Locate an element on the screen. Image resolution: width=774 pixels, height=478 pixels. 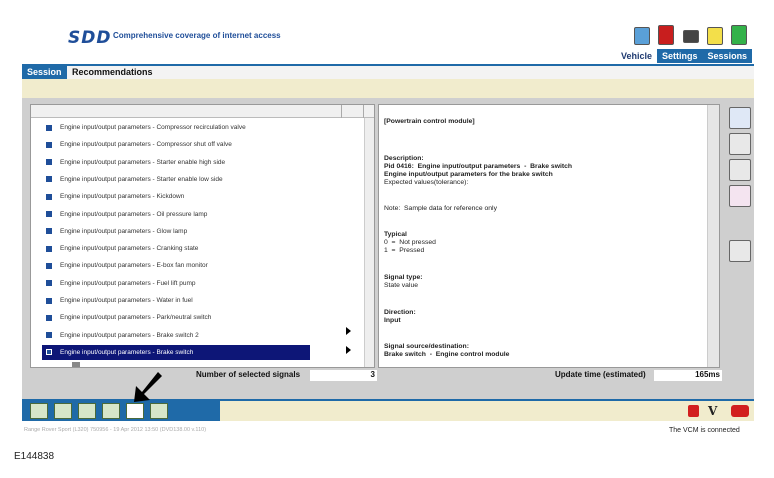
folder-icon is located at coordinates (715, 36).